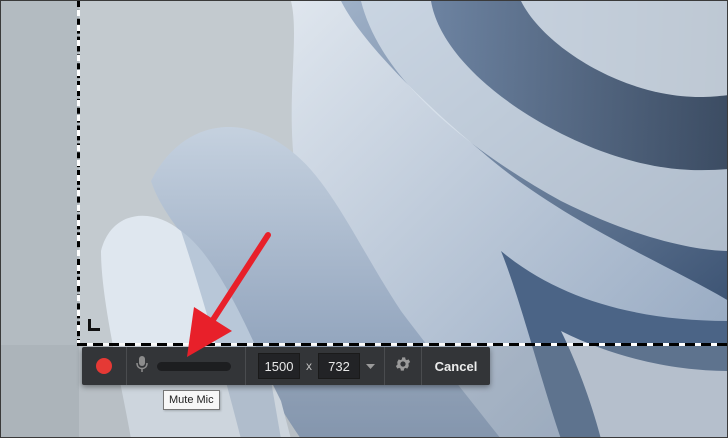 The height and width of the screenshot is (438, 728). I want to click on mute-mic-button, so click(142, 366).